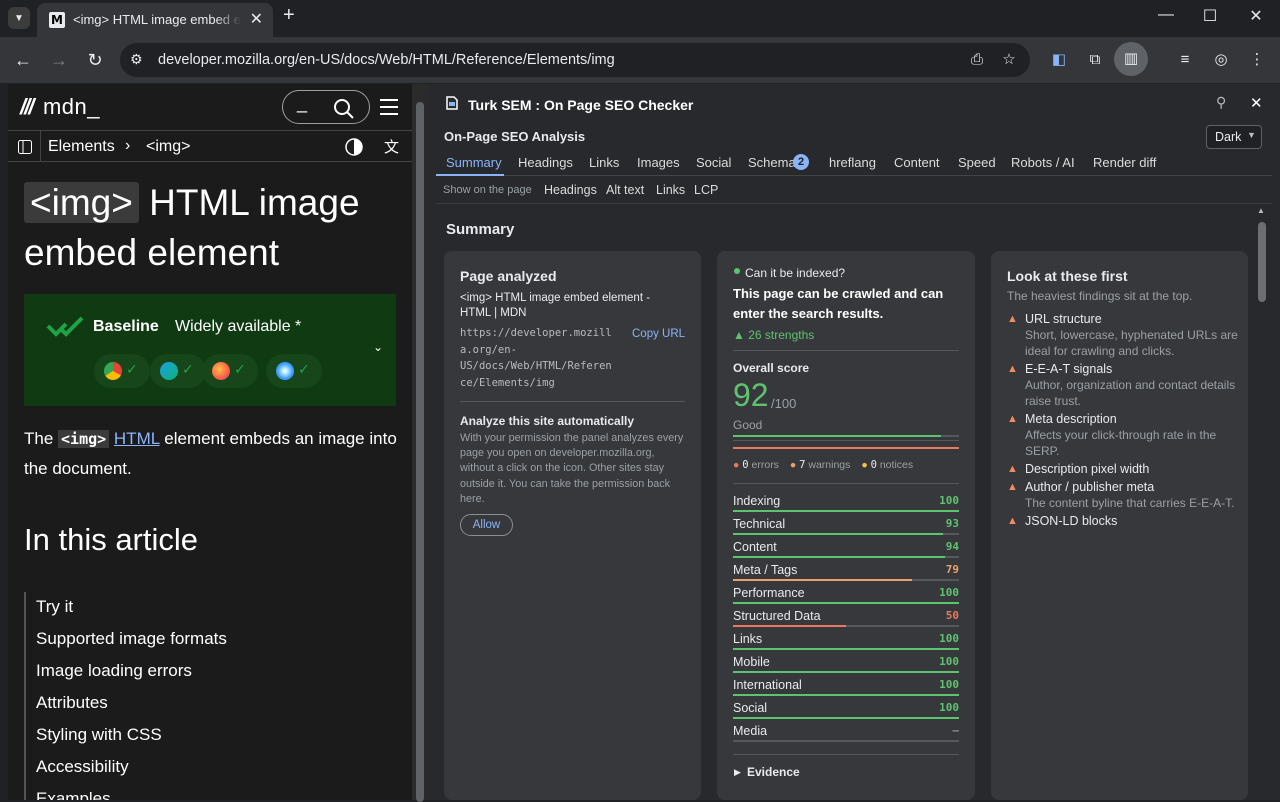 The image size is (1280, 802). Describe the element at coordinates (1009, 60) in the screenshot. I see `bookmark-star-icon: ☆` at that location.